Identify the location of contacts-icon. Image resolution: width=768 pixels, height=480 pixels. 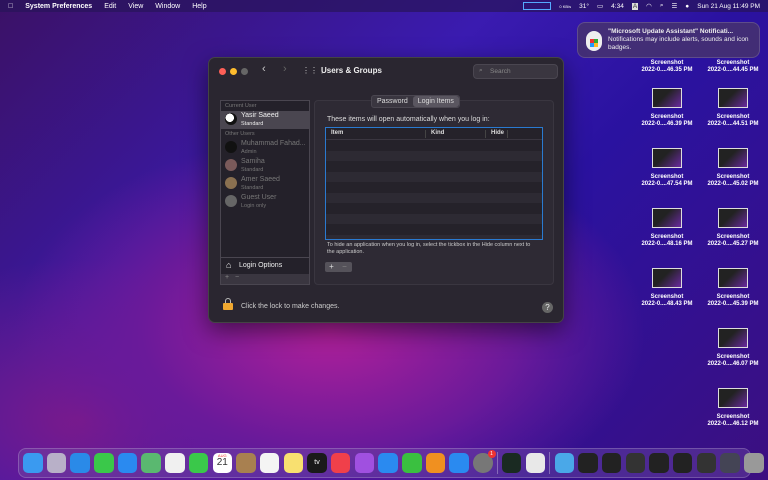
(246, 463).